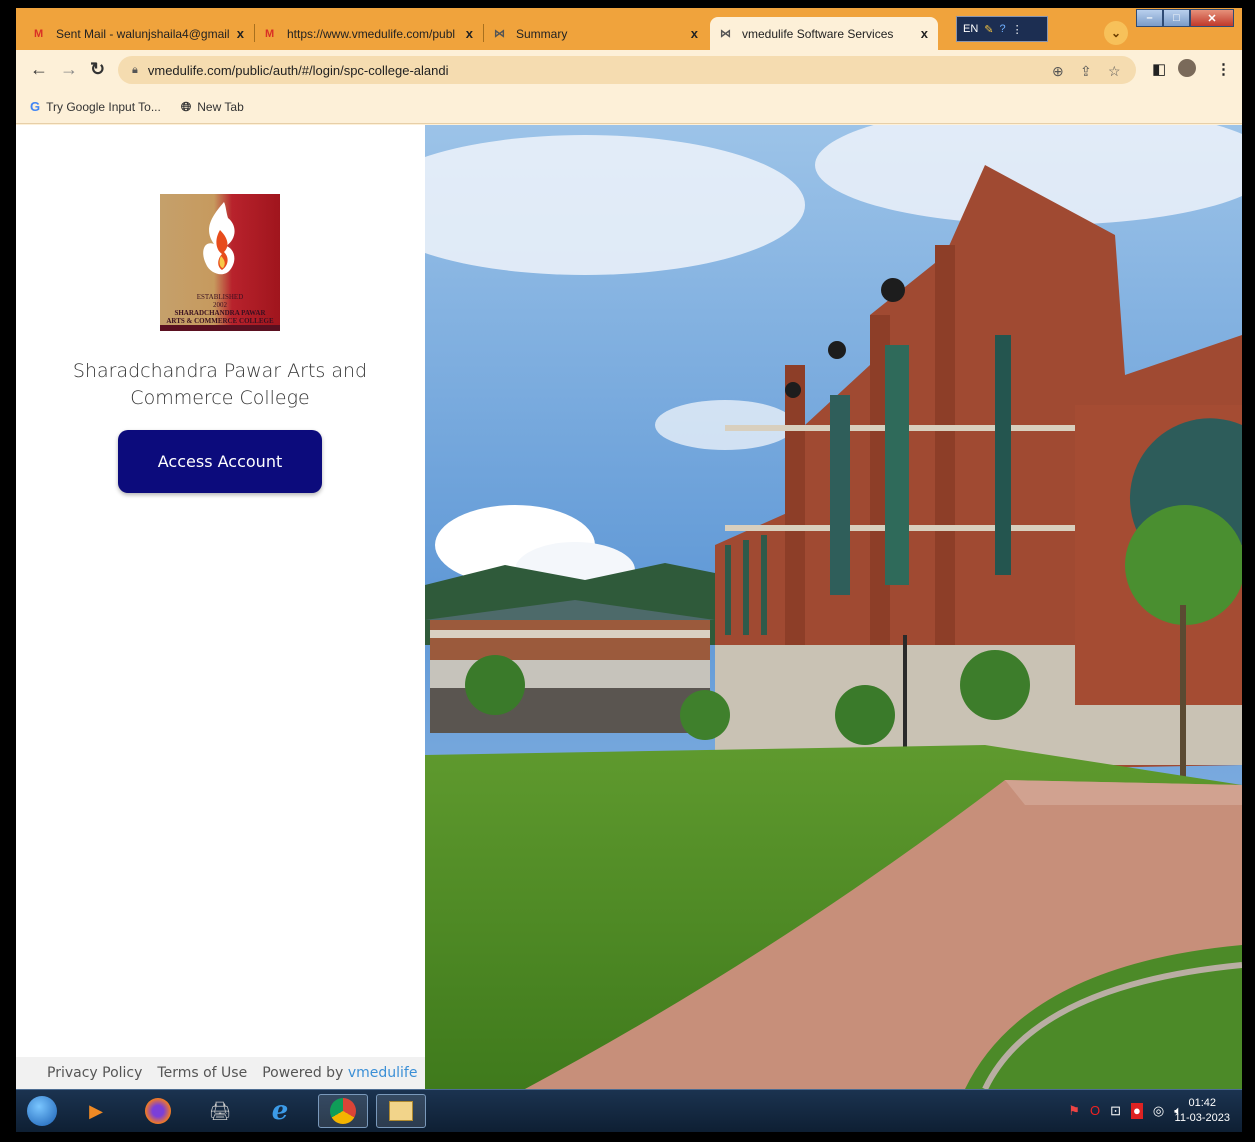 The width and height of the screenshot is (1255, 1142). I want to click on tab-search-button: ⌄, so click(1116, 33).